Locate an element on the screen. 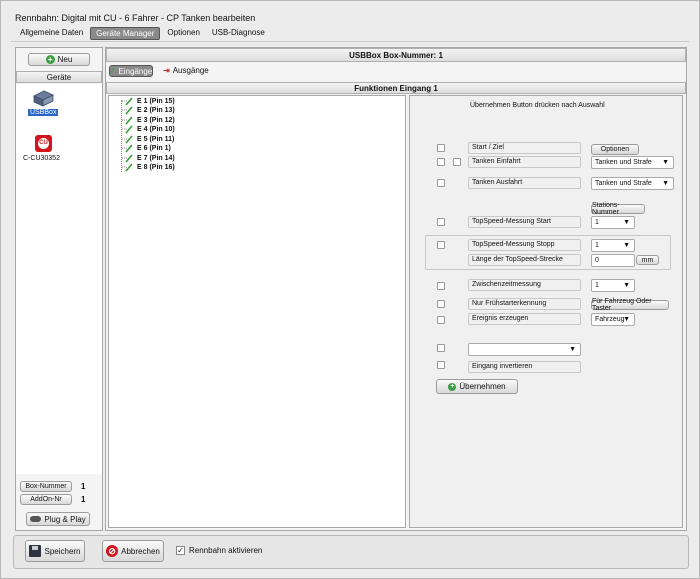 The width and height of the screenshot is (700, 579). device-label-cu: C-CU30352 is located at coordinates (41, 158).